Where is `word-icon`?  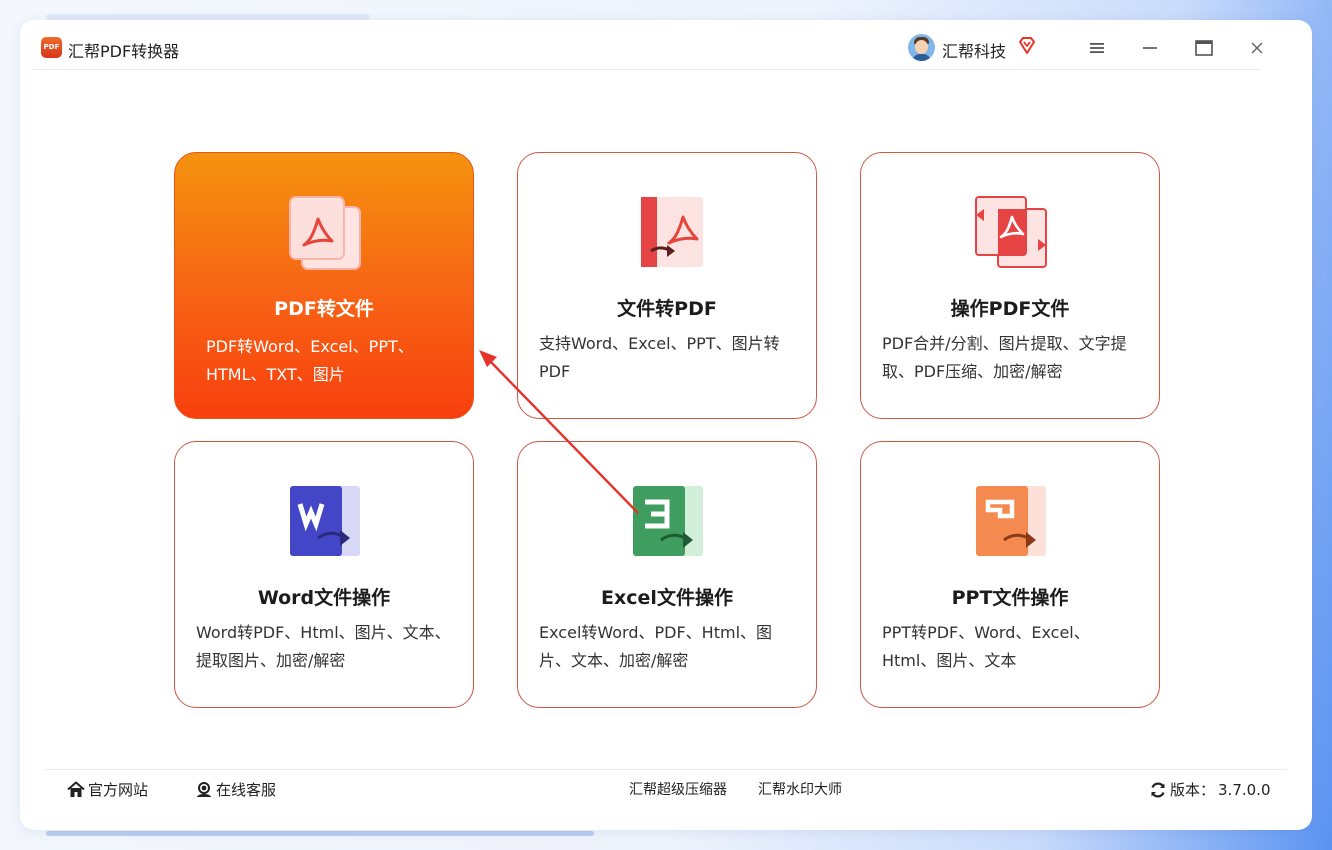
word-icon is located at coordinates (325, 521).